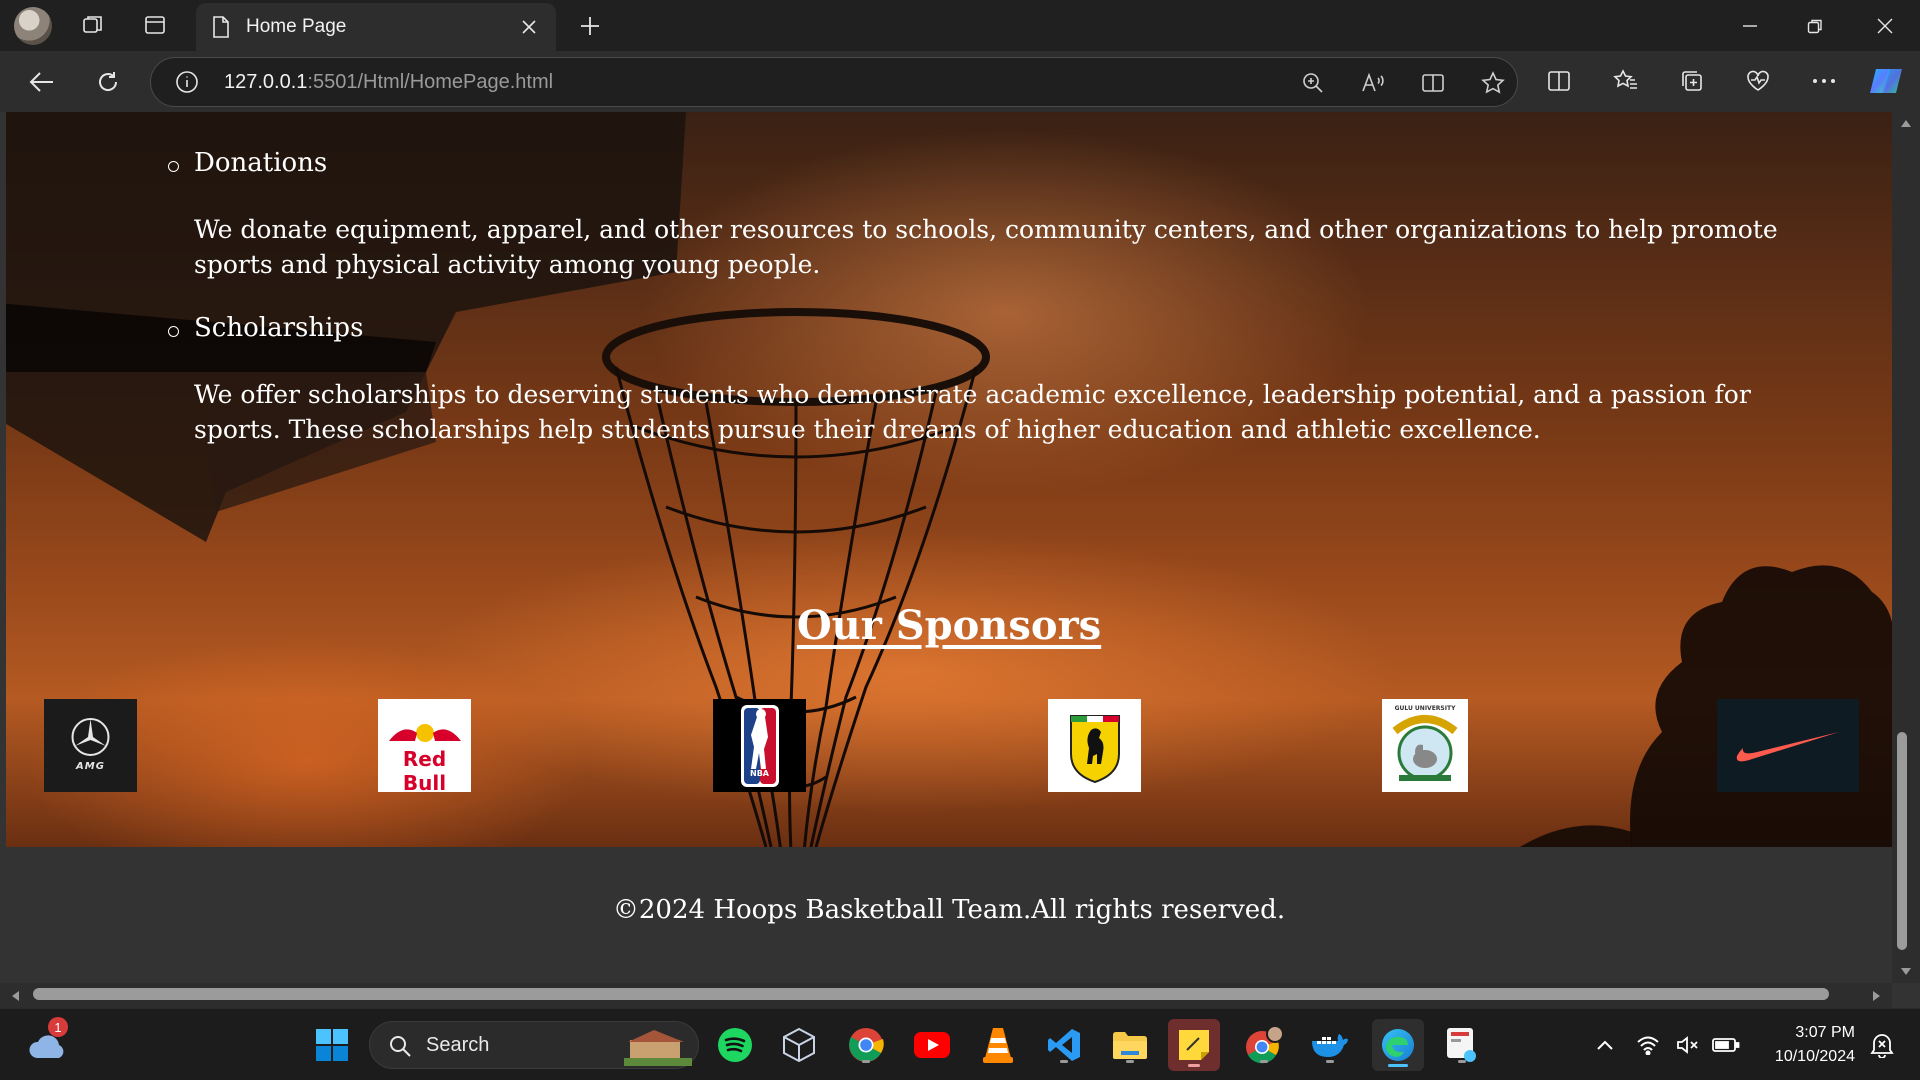  What do you see at coordinates (1433, 83) in the screenshot?
I see `immersive-reader-icon` at bounding box center [1433, 83].